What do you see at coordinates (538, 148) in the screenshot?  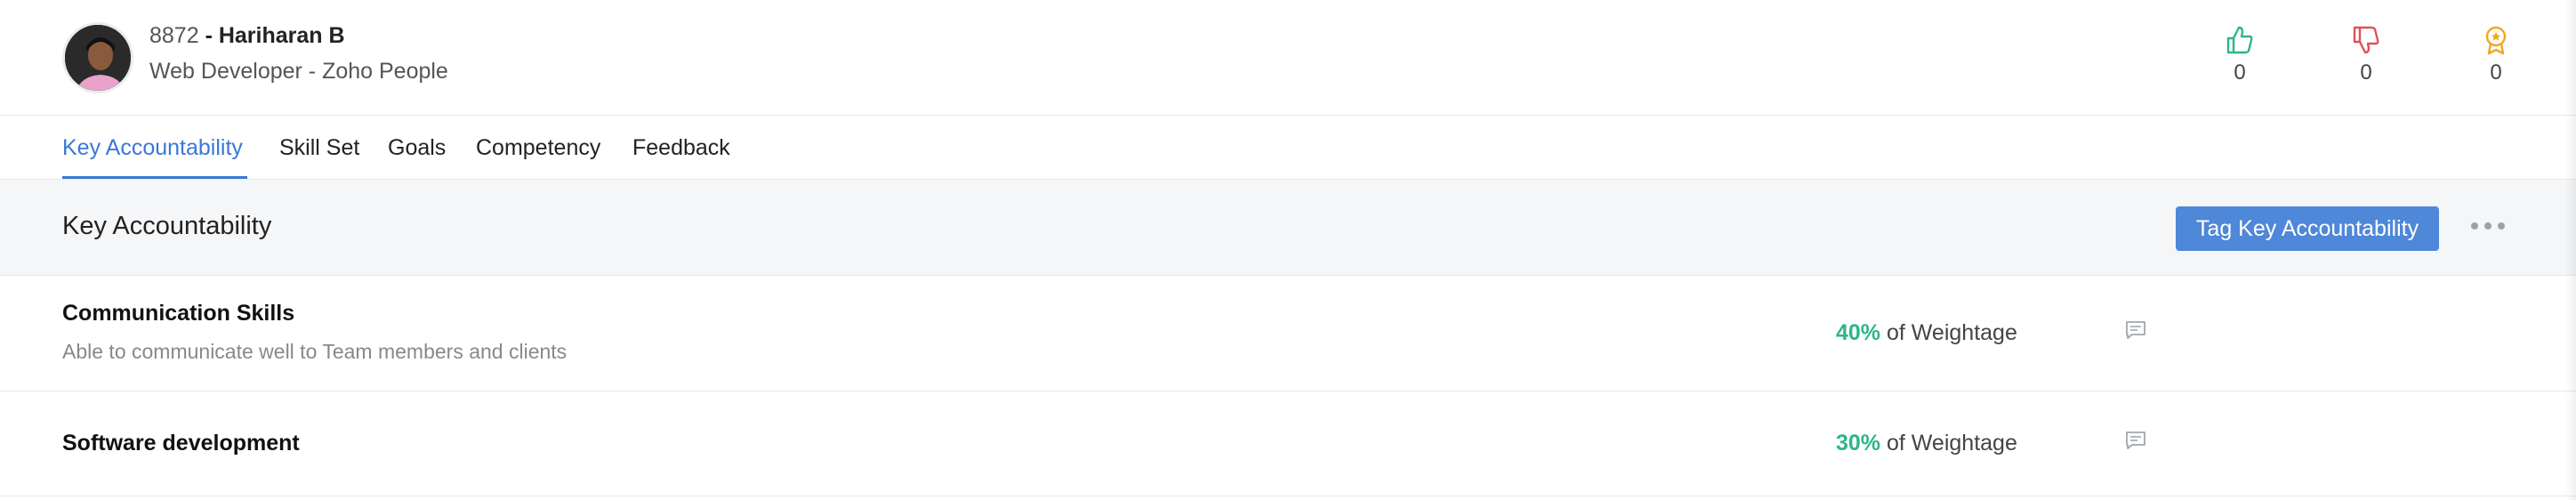 I see `tab-competency: Competency` at bounding box center [538, 148].